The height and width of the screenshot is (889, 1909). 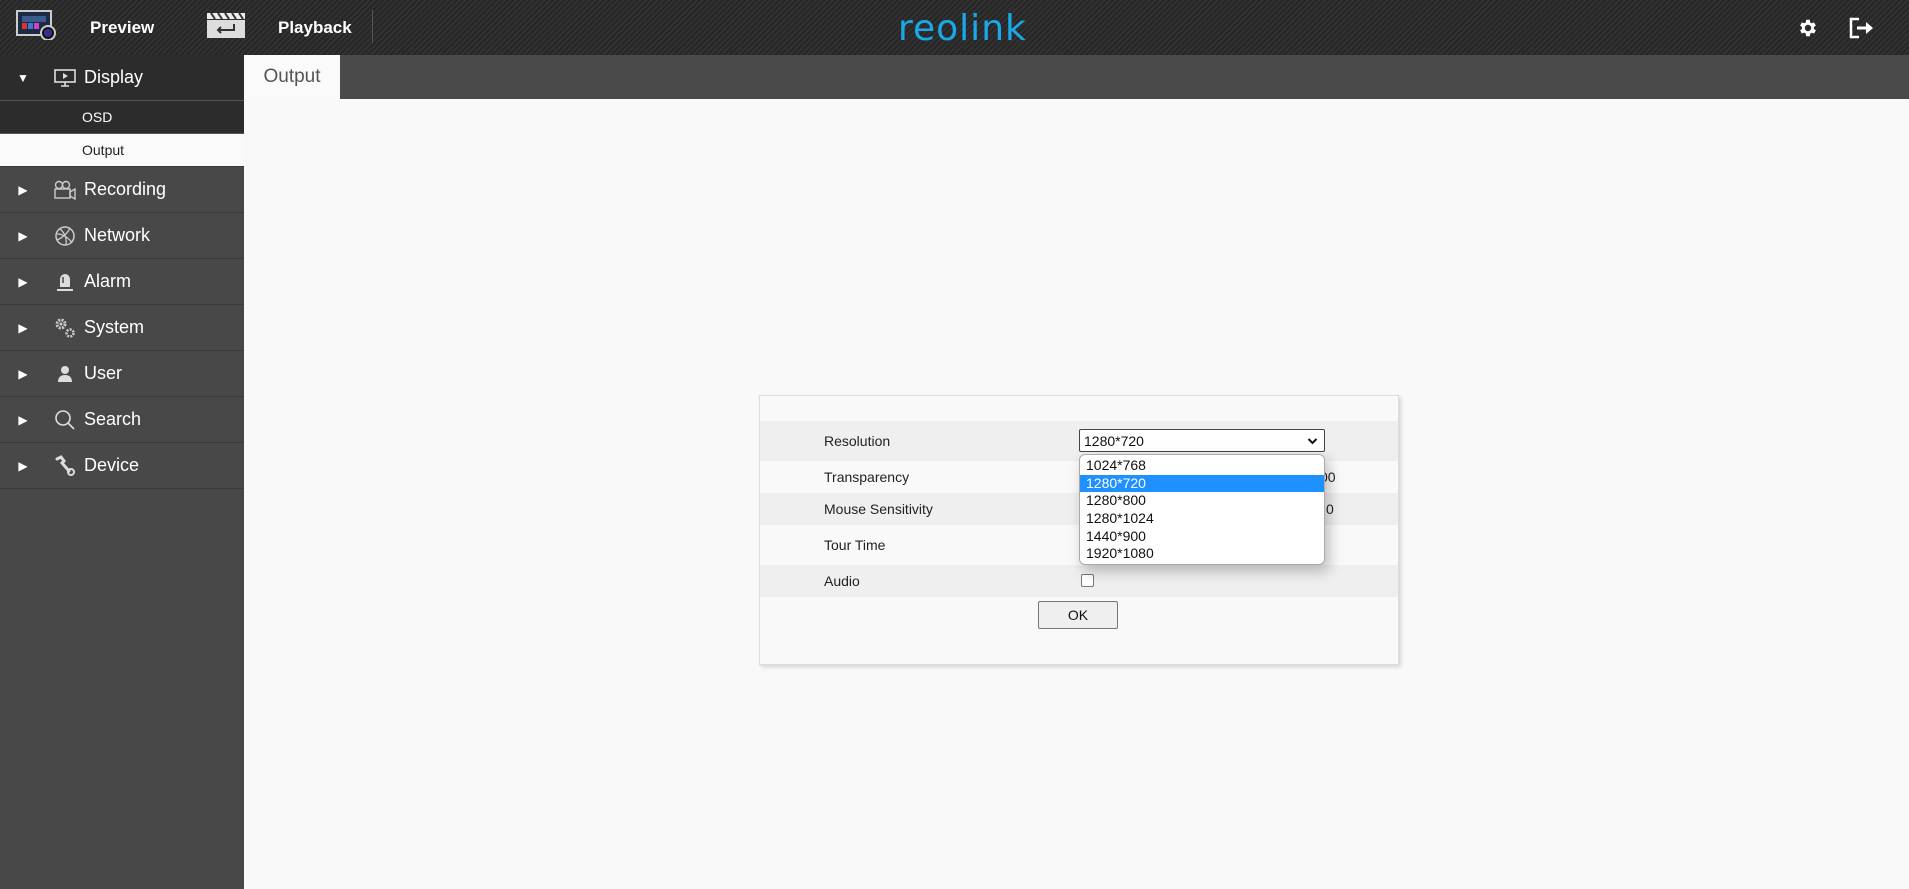 What do you see at coordinates (112, 465) in the screenshot?
I see `sidebar-label: Device` at bounding box center [112, 465].